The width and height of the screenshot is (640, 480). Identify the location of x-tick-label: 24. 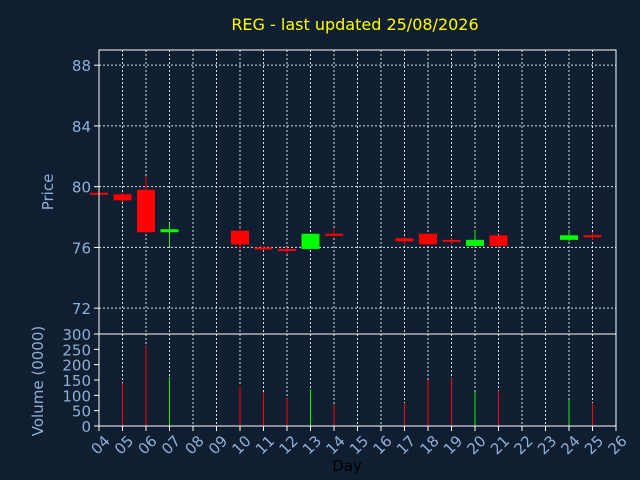
(571, 445).